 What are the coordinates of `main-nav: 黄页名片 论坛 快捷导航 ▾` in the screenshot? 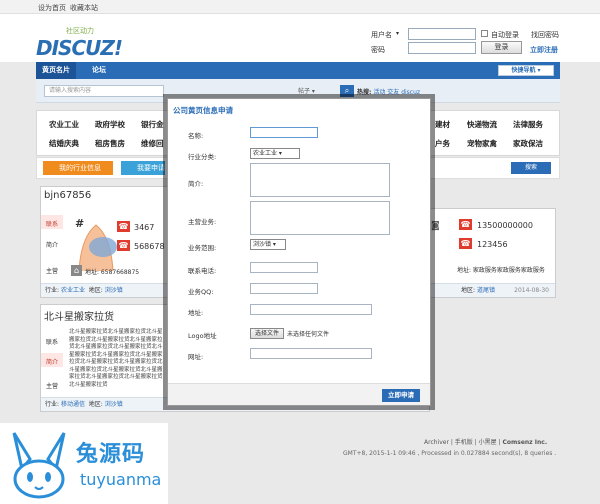 It's located at (298, 70).